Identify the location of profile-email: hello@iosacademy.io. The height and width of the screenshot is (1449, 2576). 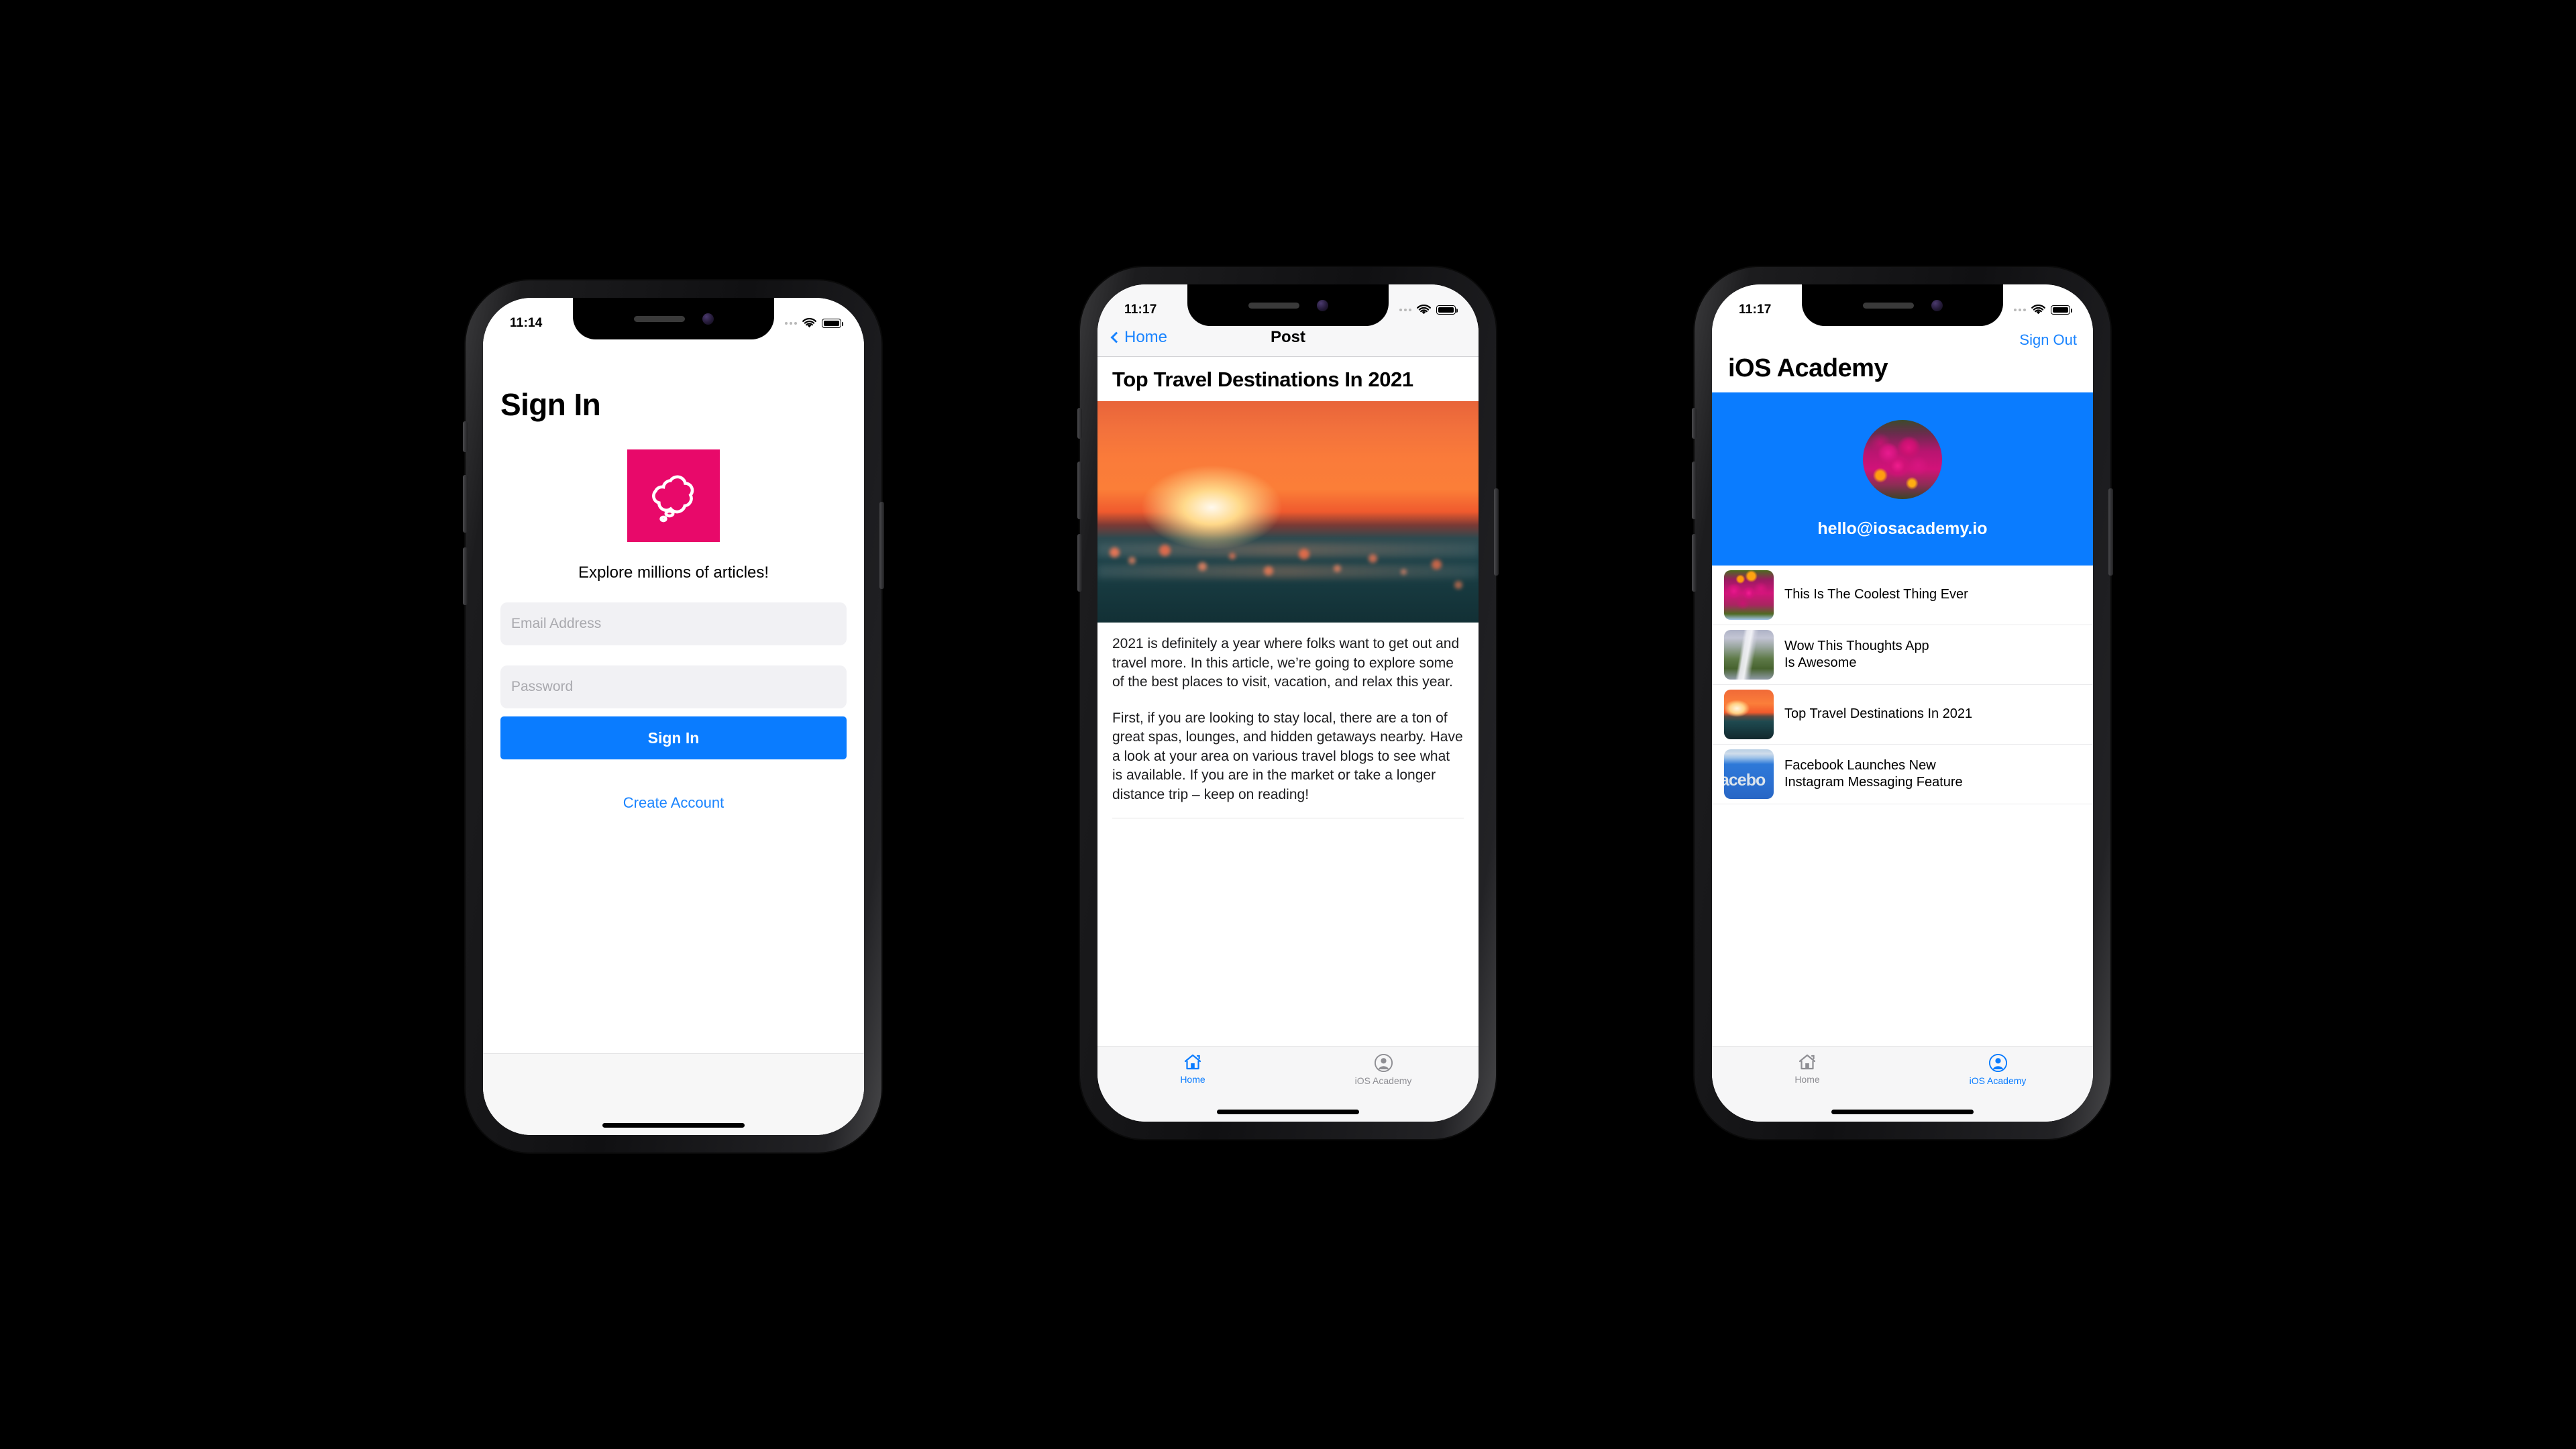
(1902, 528).